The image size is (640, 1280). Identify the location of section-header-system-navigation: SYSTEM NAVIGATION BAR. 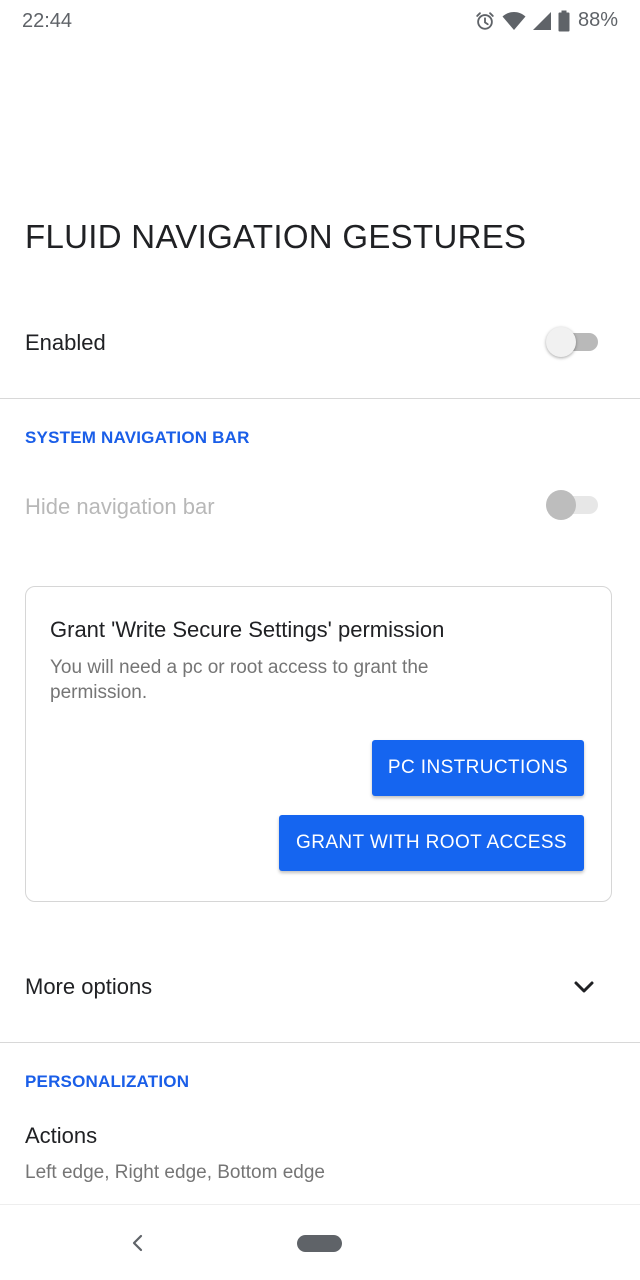
(137, 437).